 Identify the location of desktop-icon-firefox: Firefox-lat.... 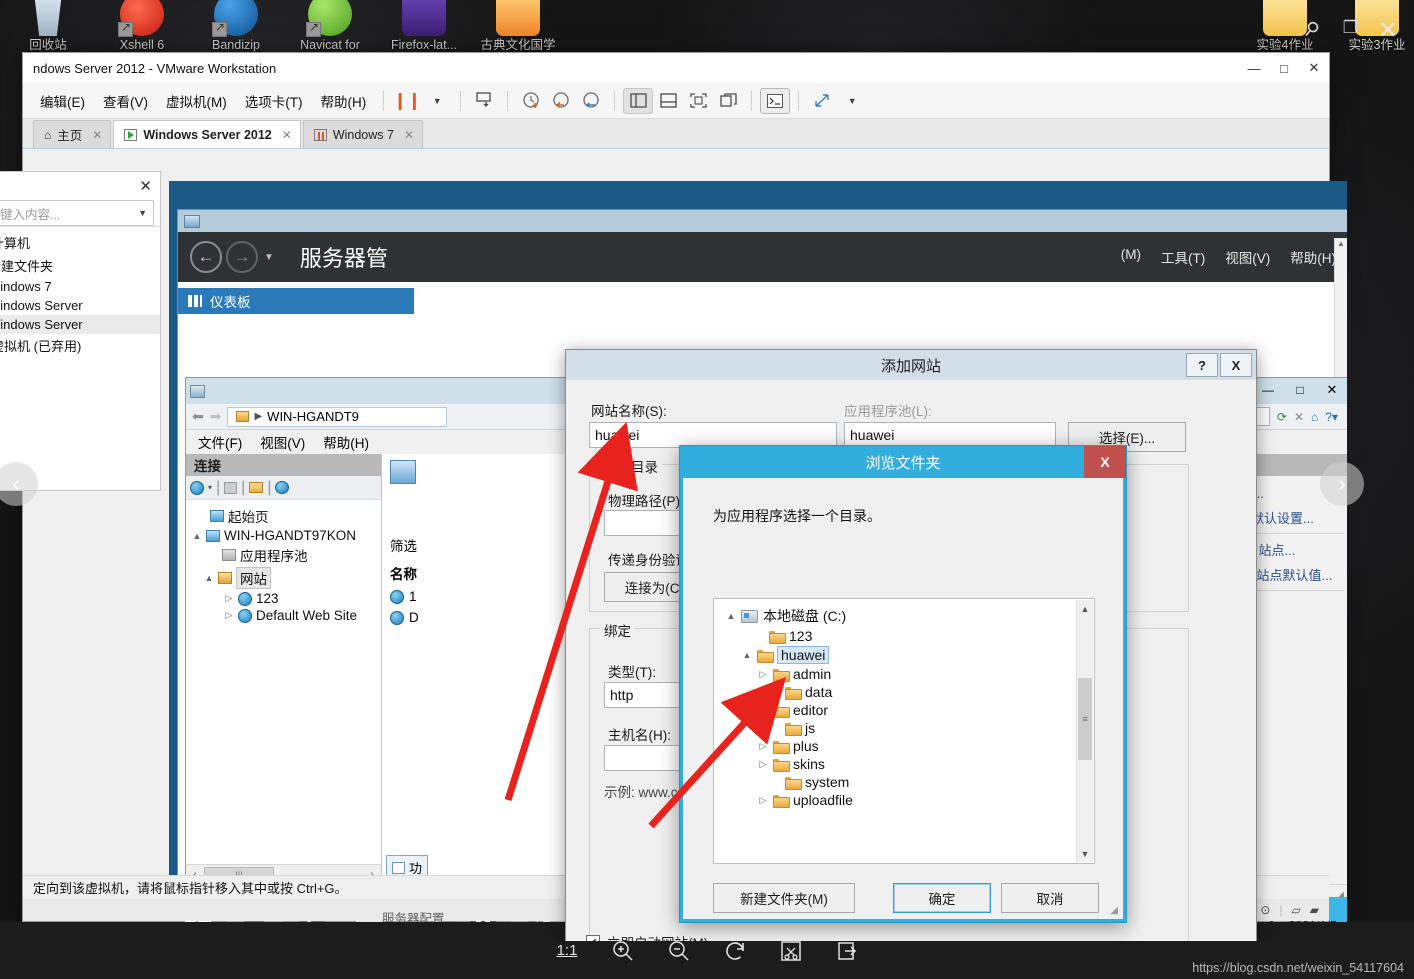
(424, 26).